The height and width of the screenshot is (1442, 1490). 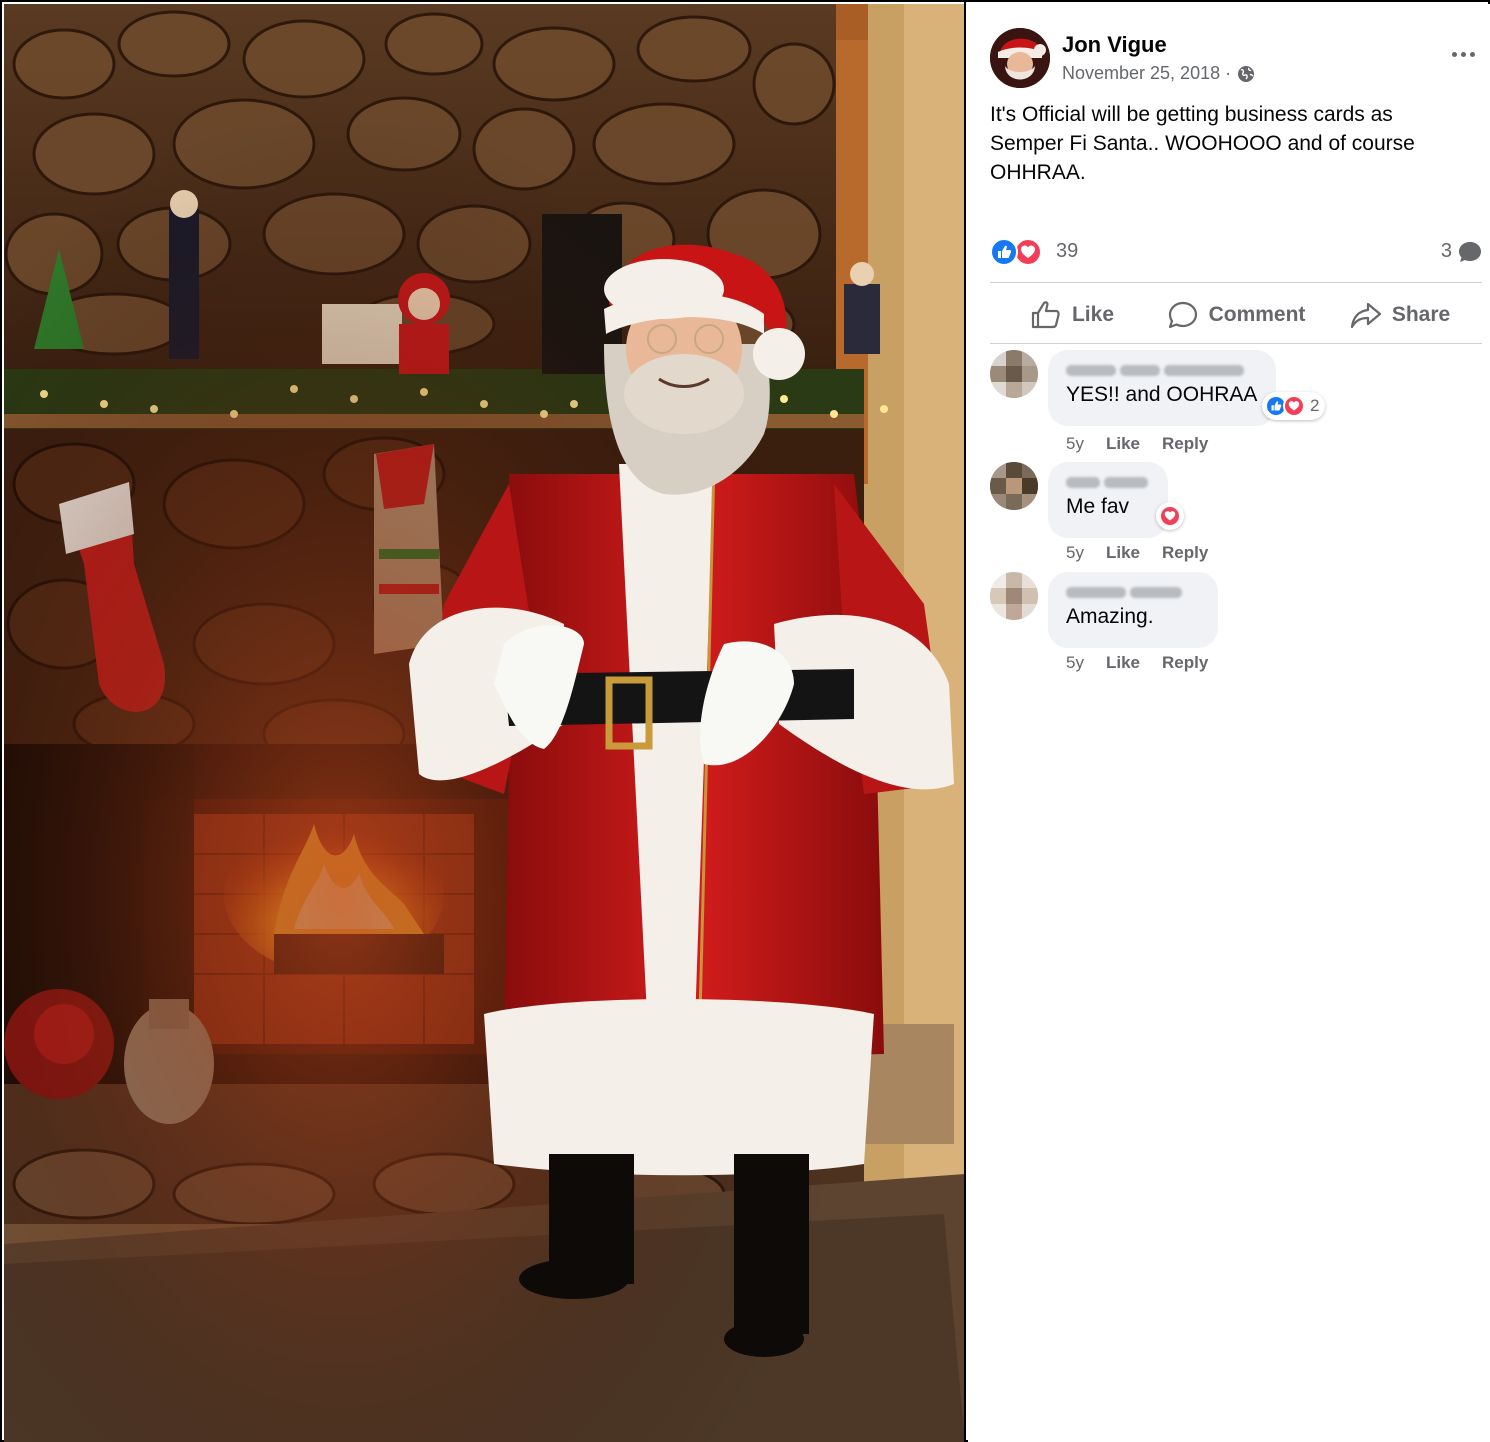 I want to click on comment-bubble: Amazing., so click(x=1133, y=610).